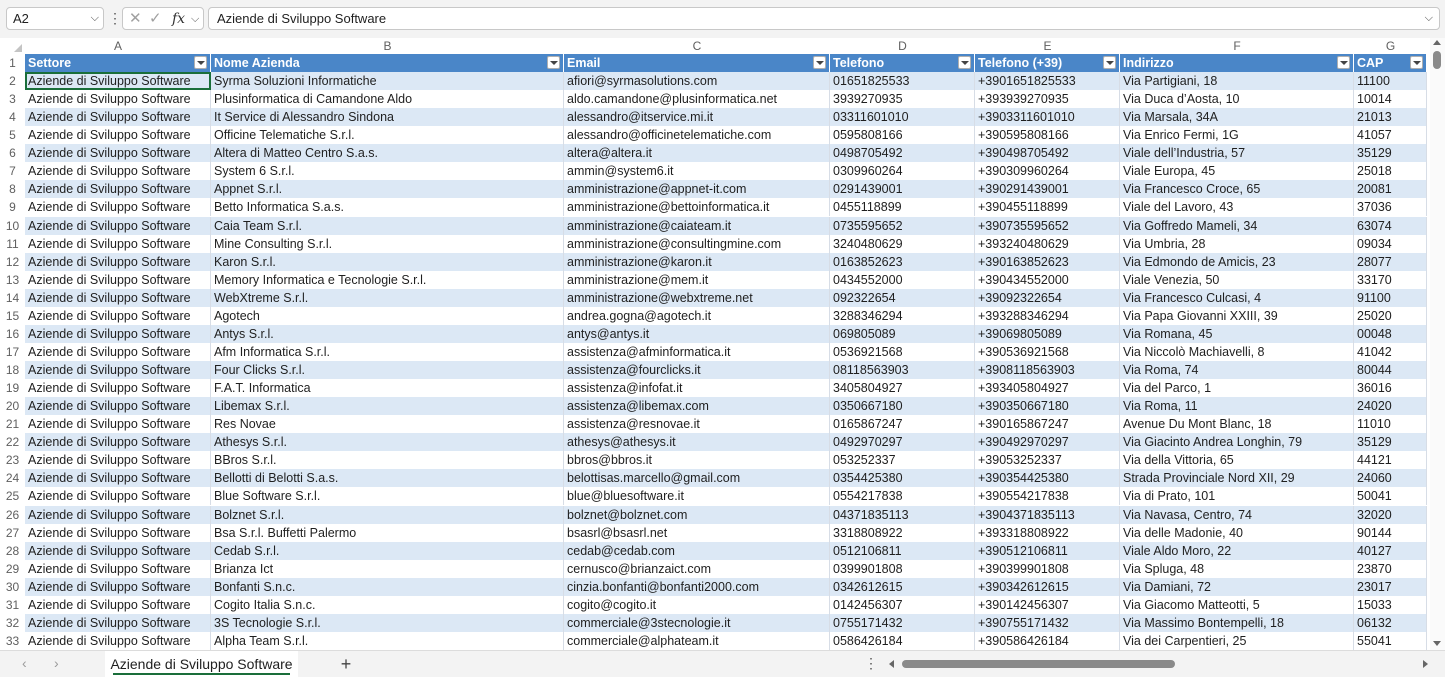 This screenshot has height=677, width=1445. Describe the element at coordinates (697, 99) in the screenshot. I see `table-cell: aldo.camandone@plusinformatica.net` at that location.